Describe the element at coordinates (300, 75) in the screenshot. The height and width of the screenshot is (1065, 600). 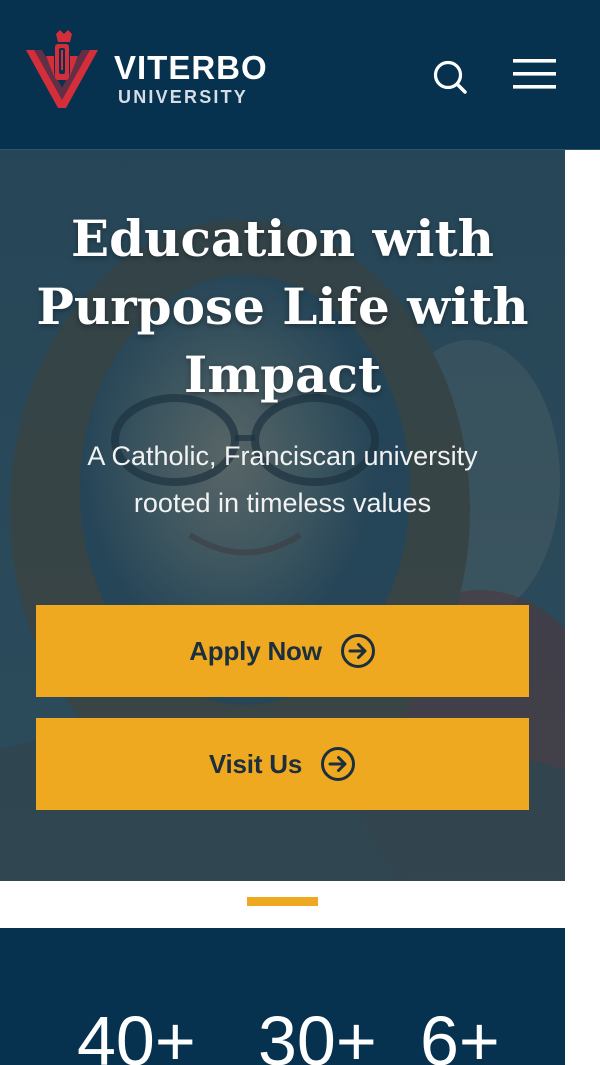
I see `site-header: VITERBO UNIVERSITY` at that location.